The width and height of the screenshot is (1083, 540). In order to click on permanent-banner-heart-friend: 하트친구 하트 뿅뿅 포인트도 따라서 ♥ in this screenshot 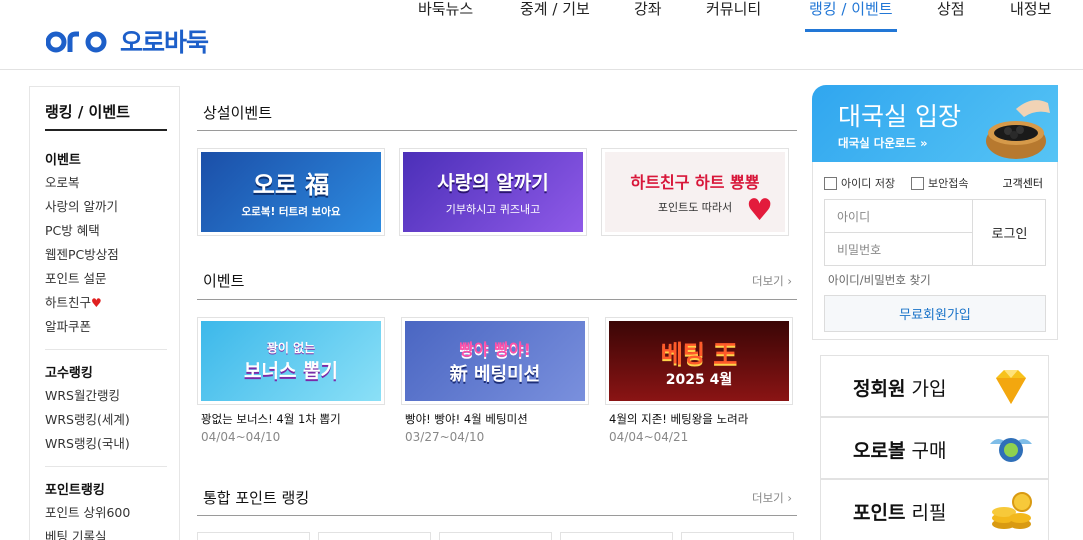, I will do `click(695, 192)`.